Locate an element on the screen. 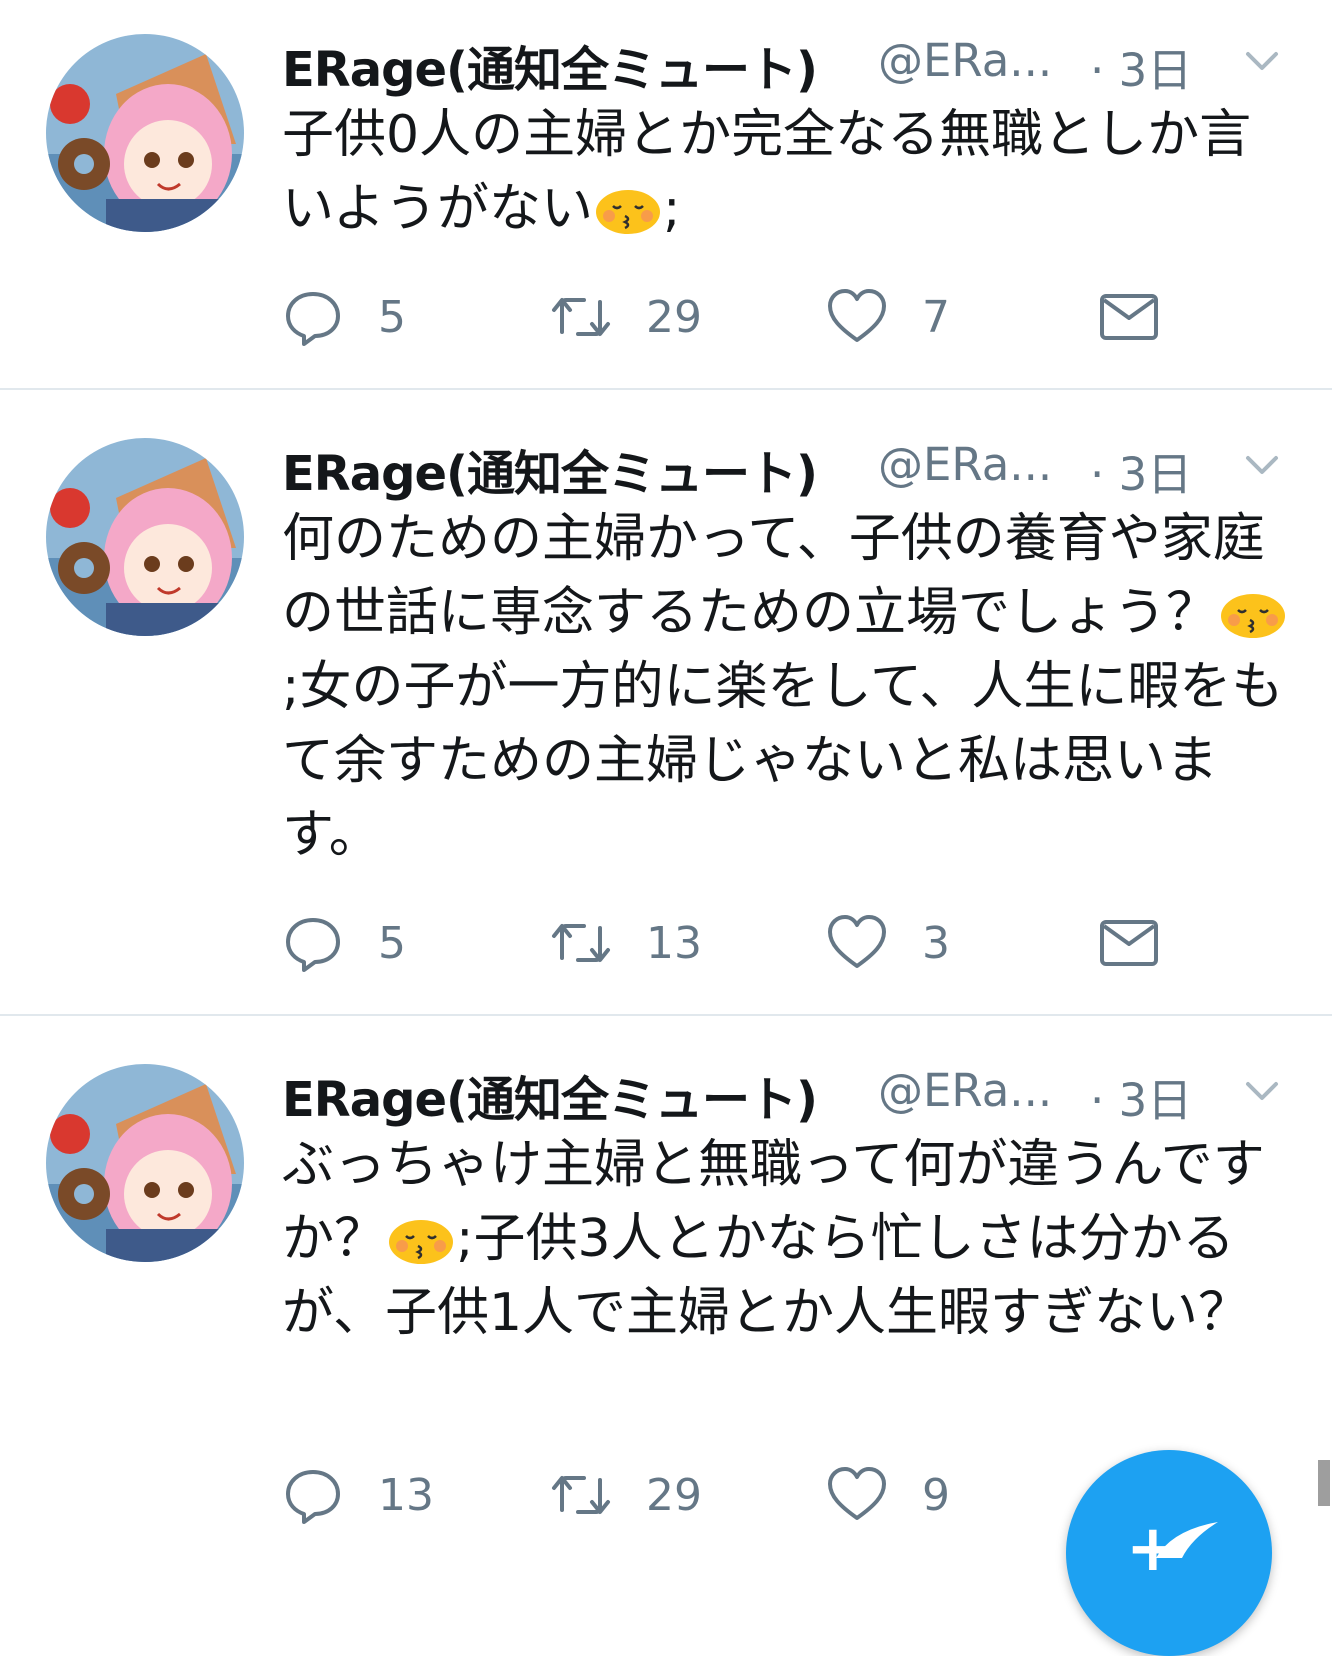  reply-button: 13 is located at coordinates (358, 1495).